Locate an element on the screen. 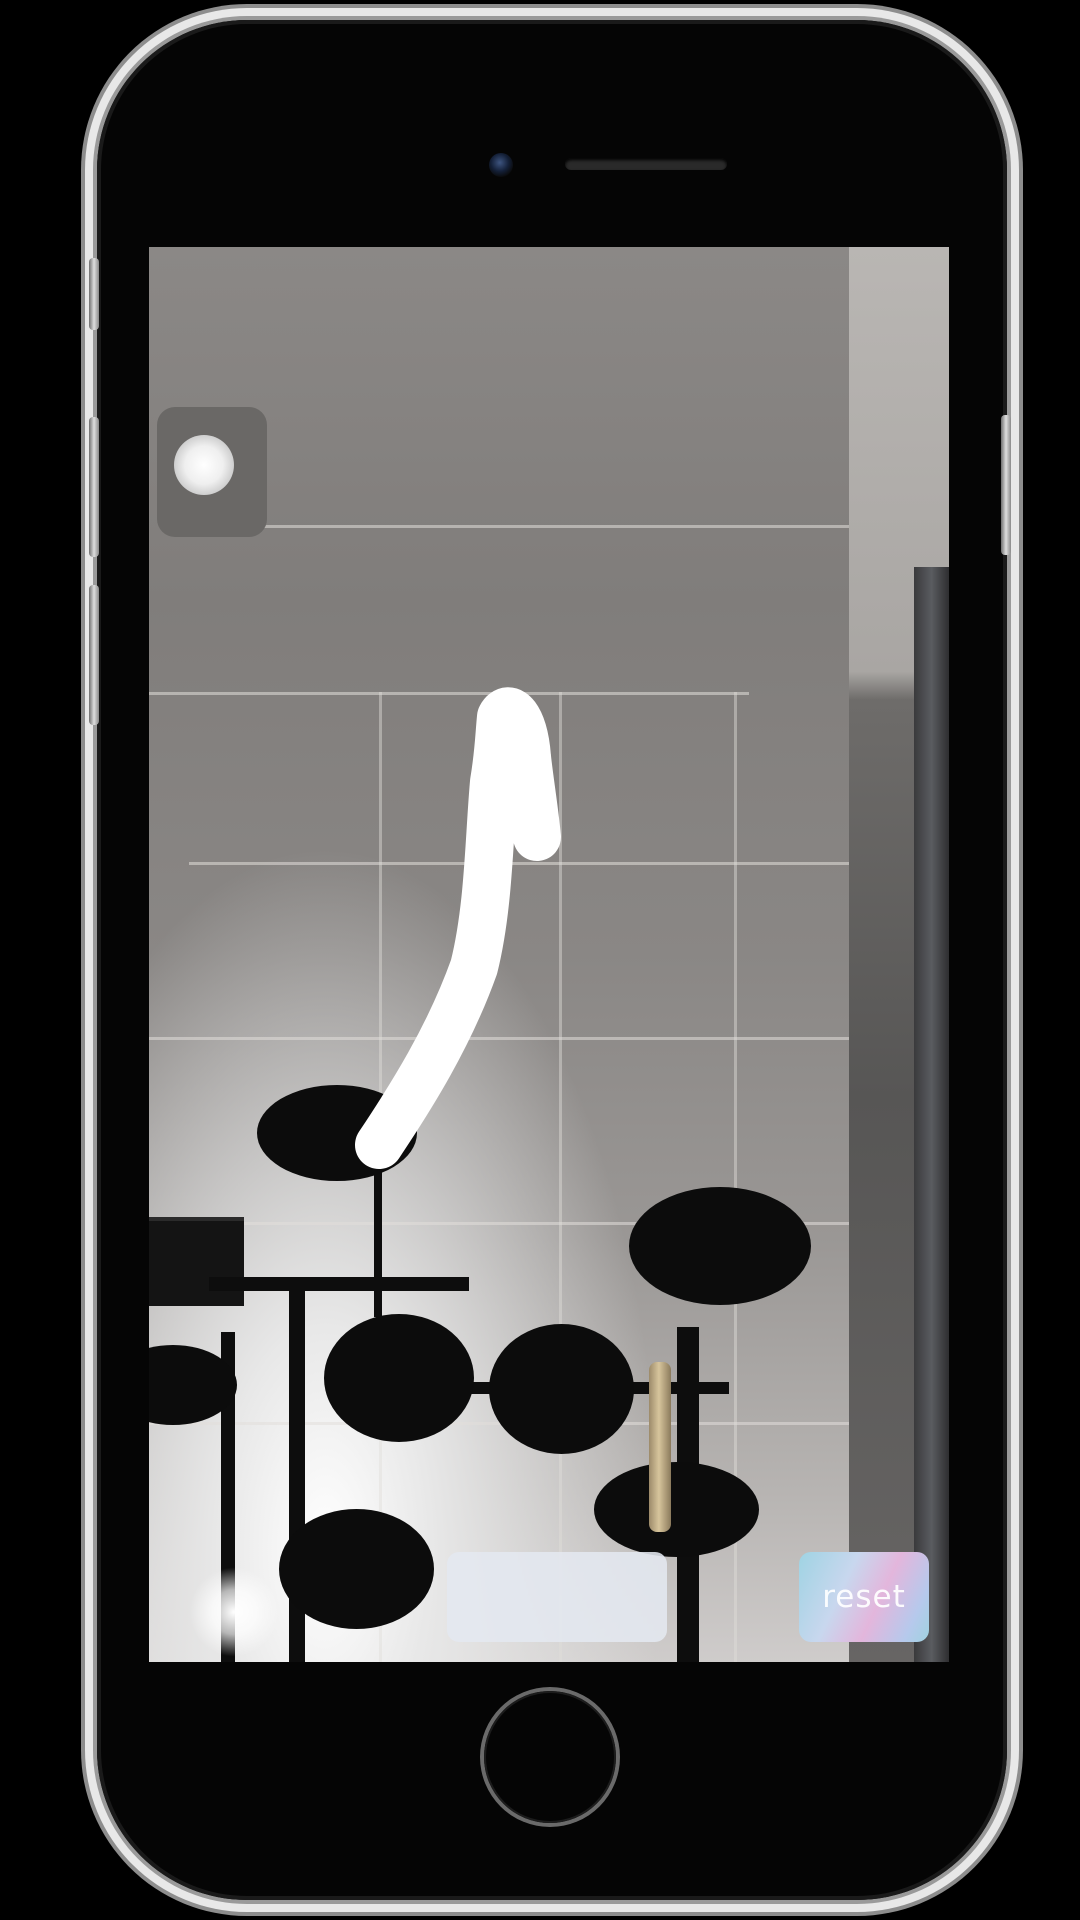 The width and height of the screenshot is (1080, 1920). reset-button: reset is located at coordinates (864, 1597).